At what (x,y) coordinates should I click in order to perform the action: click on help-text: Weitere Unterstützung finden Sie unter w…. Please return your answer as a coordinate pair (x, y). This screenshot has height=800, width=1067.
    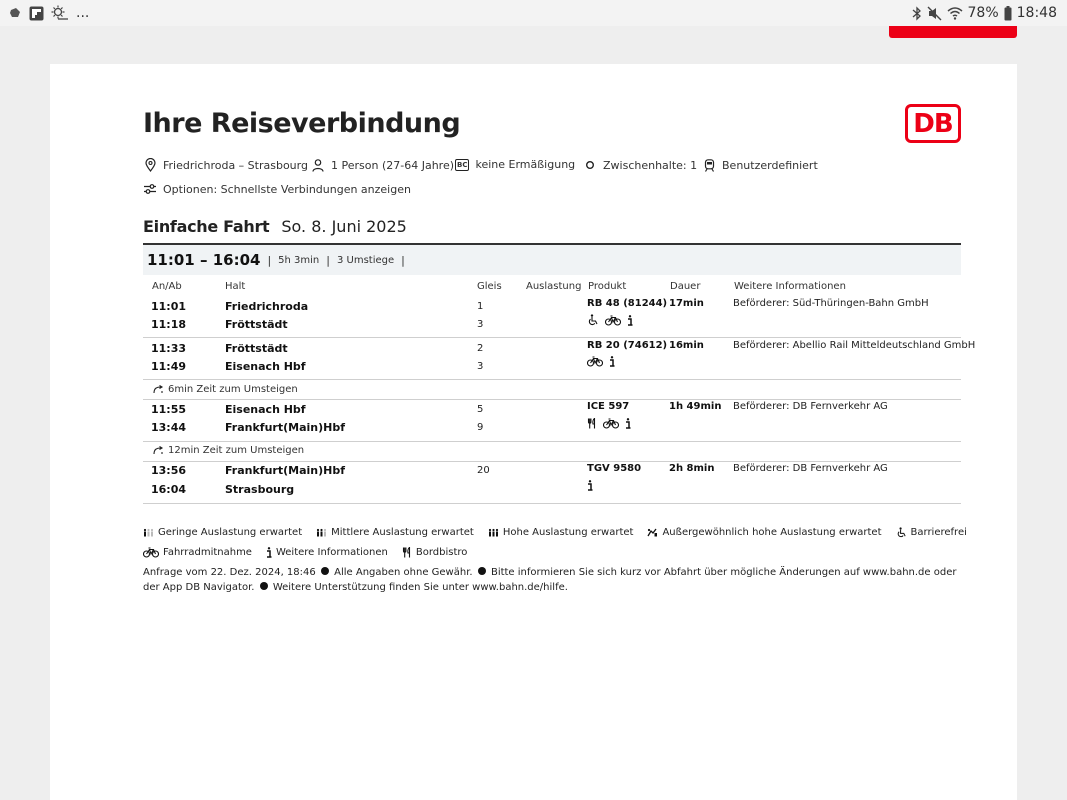
    Looking at the image, I should click on (420, 587).